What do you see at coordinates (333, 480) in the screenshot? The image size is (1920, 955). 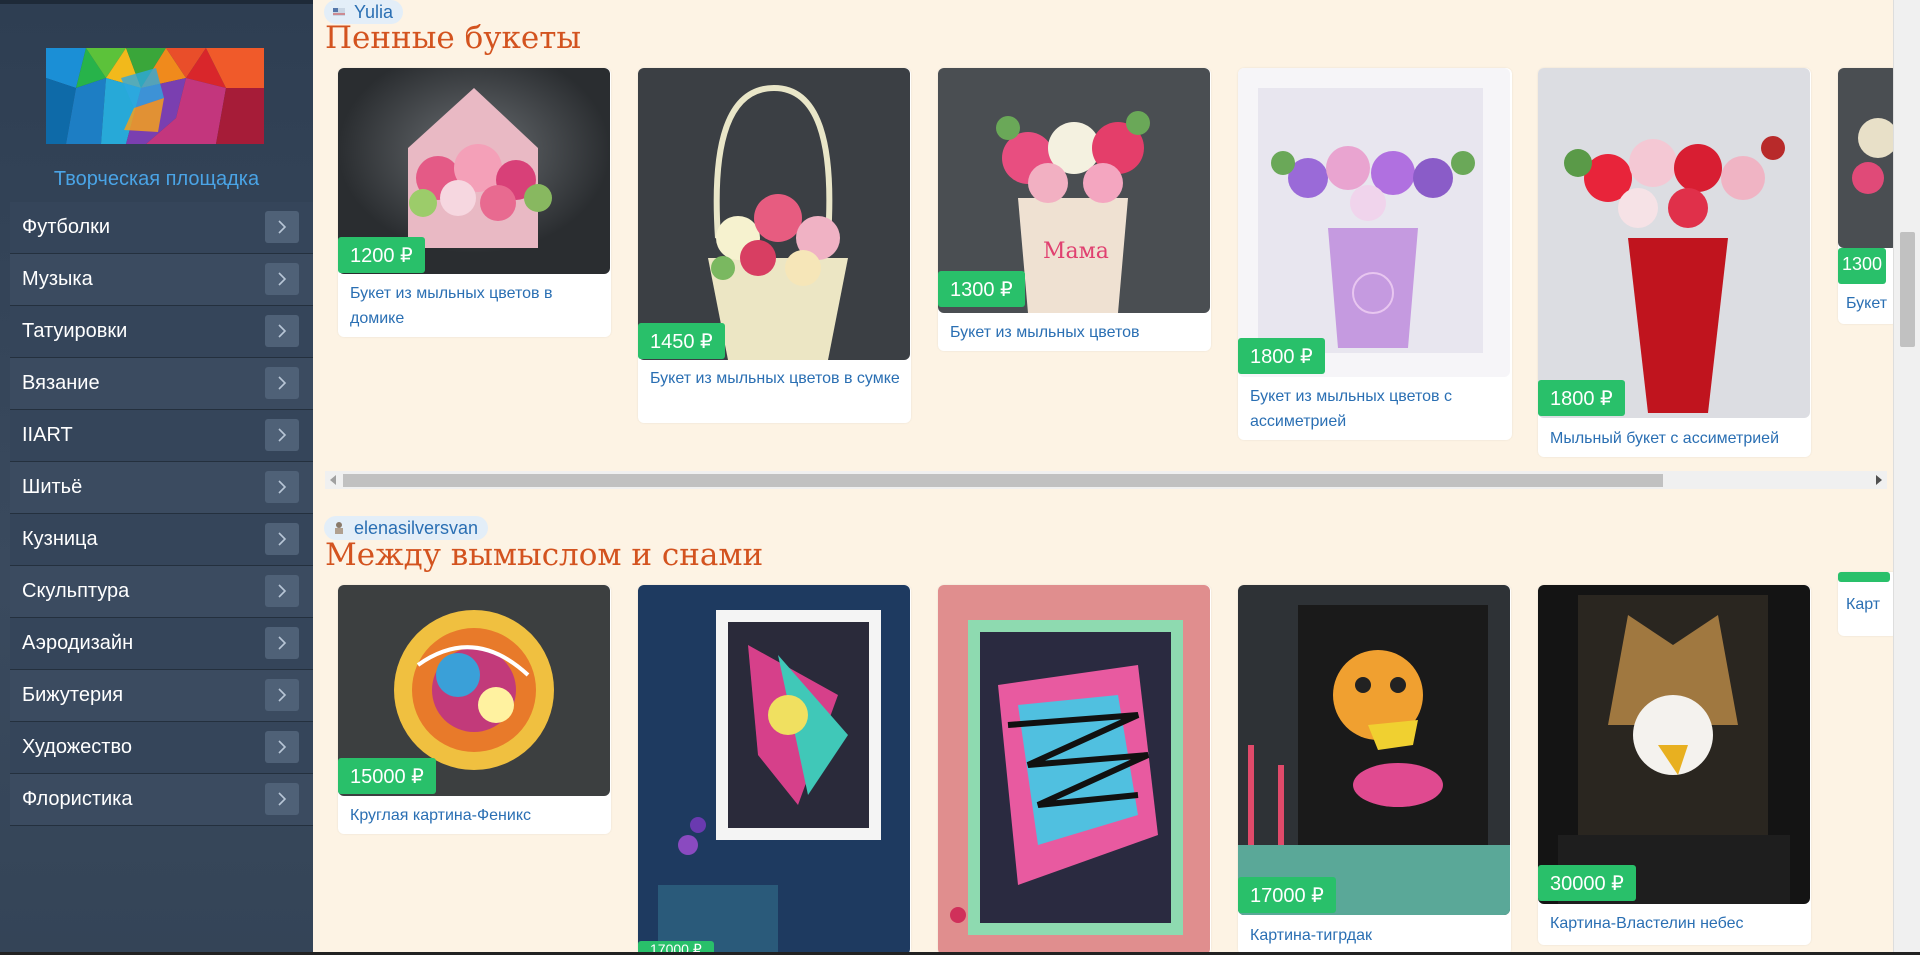 I see `scroll-left-arrow-icon` at bounding box center [333, 480].